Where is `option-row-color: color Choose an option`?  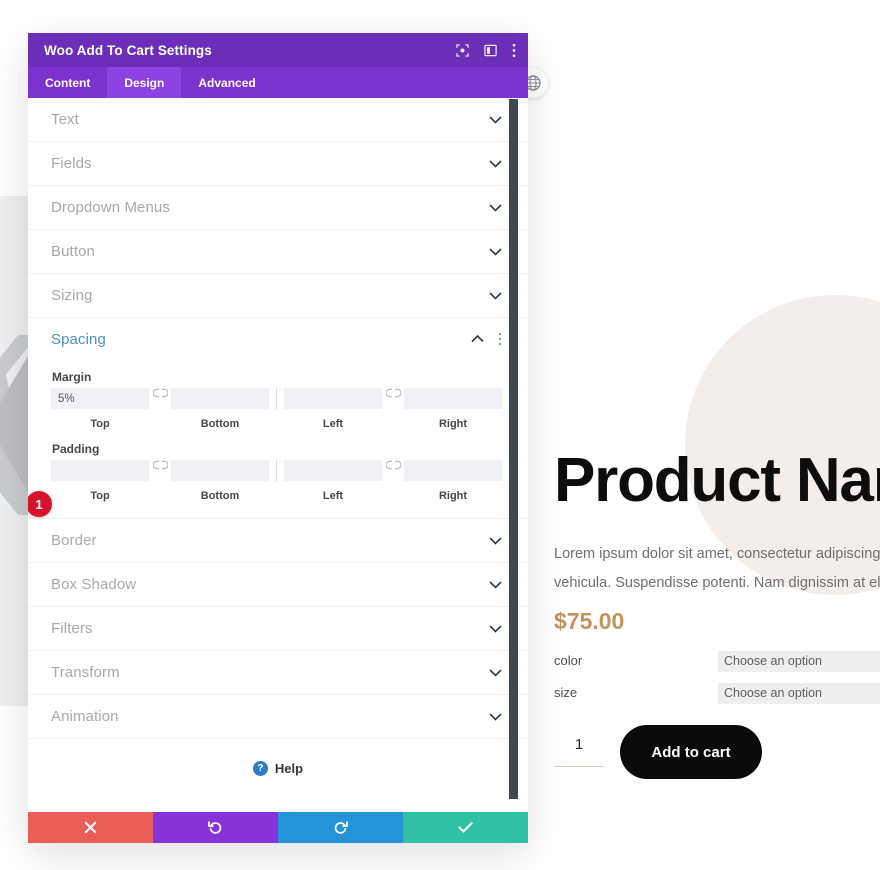
option-row-color: color Choose an option is located at coordinates (717, 663).